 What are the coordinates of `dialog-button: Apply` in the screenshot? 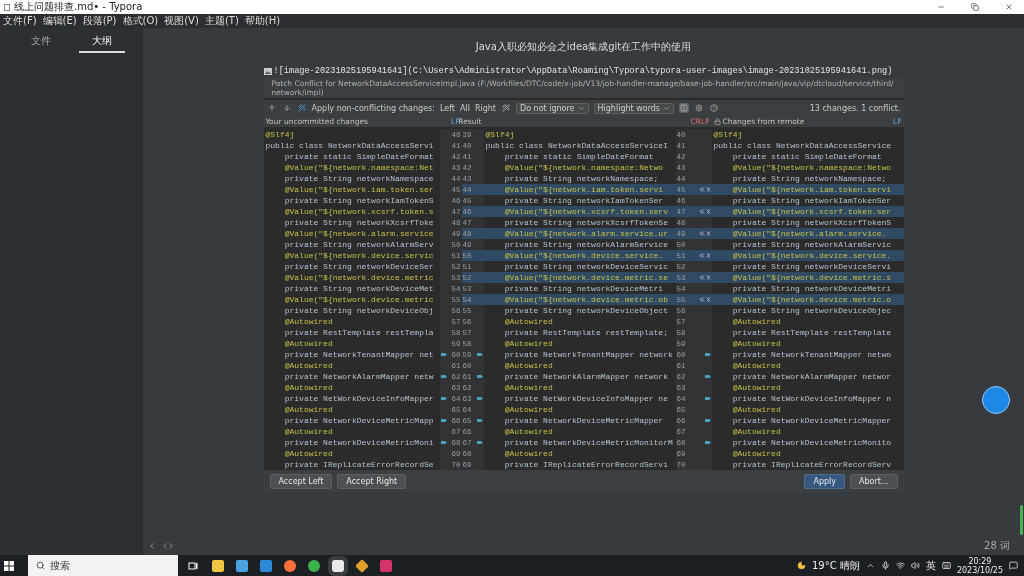 It's located at (824, 481).